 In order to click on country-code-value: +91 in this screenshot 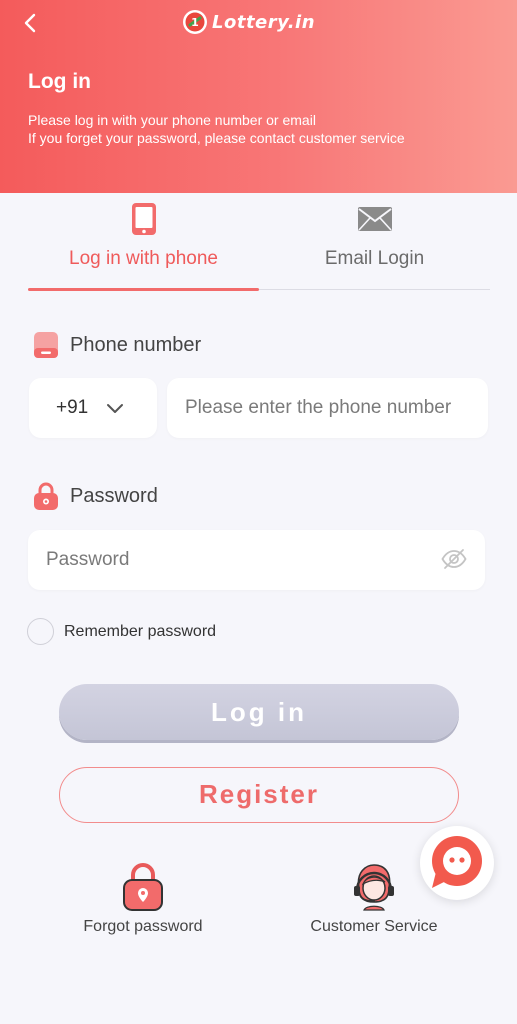, I will do `click(72, 407)`.